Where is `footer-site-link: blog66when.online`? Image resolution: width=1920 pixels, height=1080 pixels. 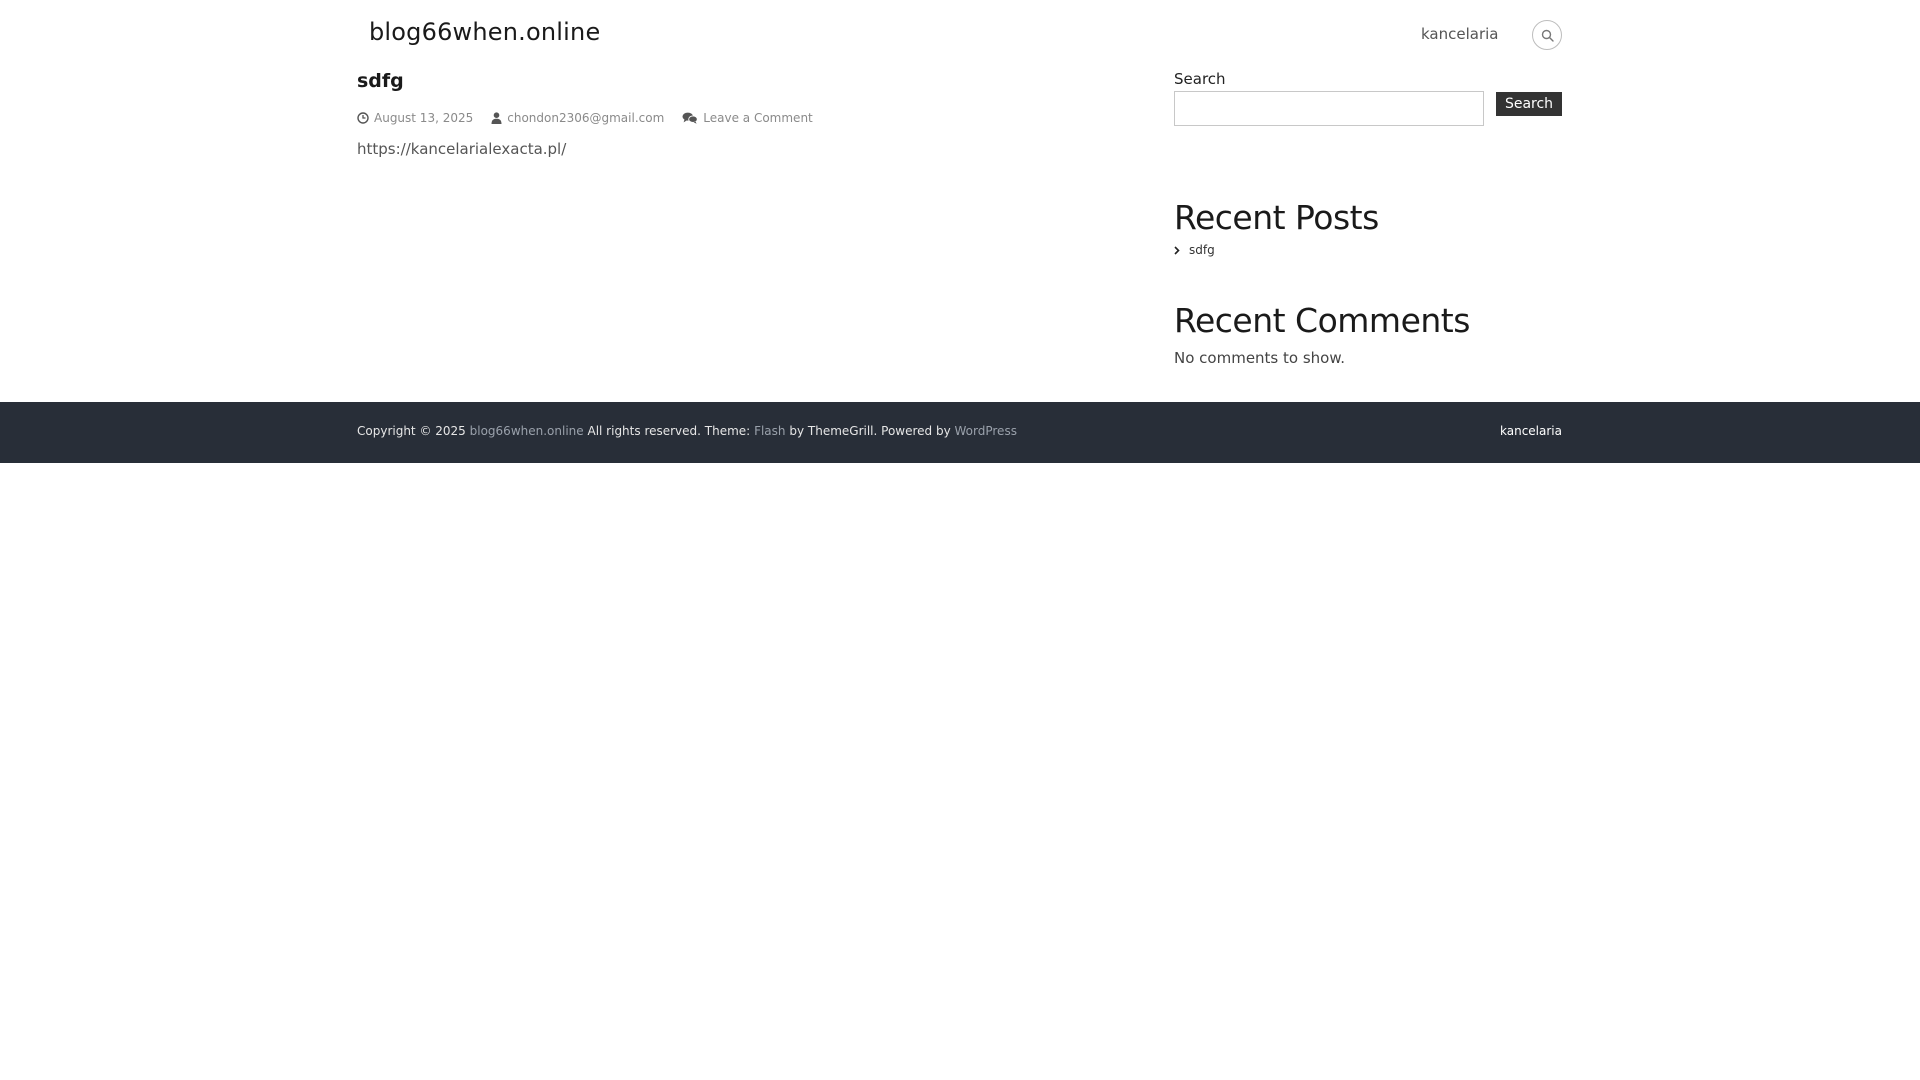 footer-site-link: blog66when.online is located at coordinates (527, 431).